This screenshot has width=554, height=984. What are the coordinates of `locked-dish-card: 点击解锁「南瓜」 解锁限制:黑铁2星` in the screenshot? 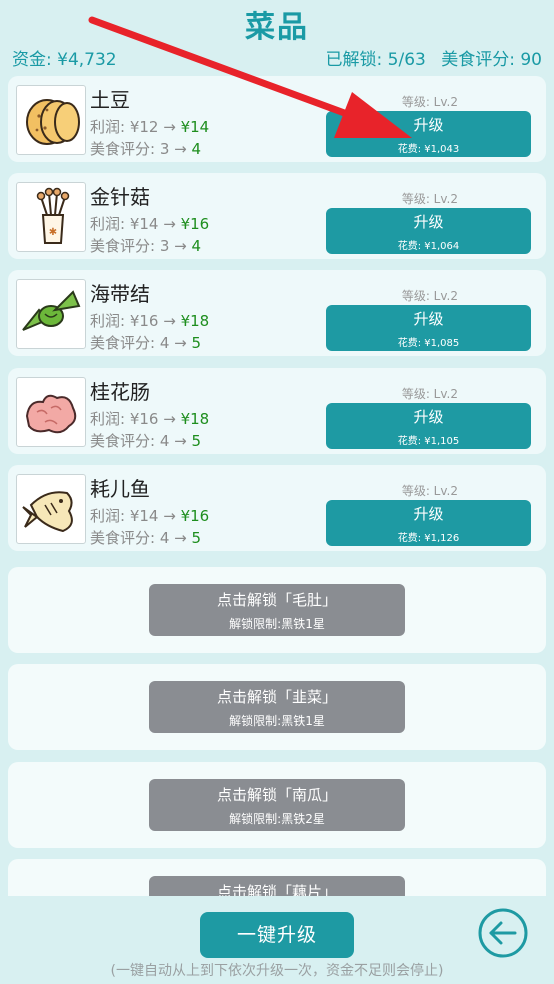 It's located at (277, 805).